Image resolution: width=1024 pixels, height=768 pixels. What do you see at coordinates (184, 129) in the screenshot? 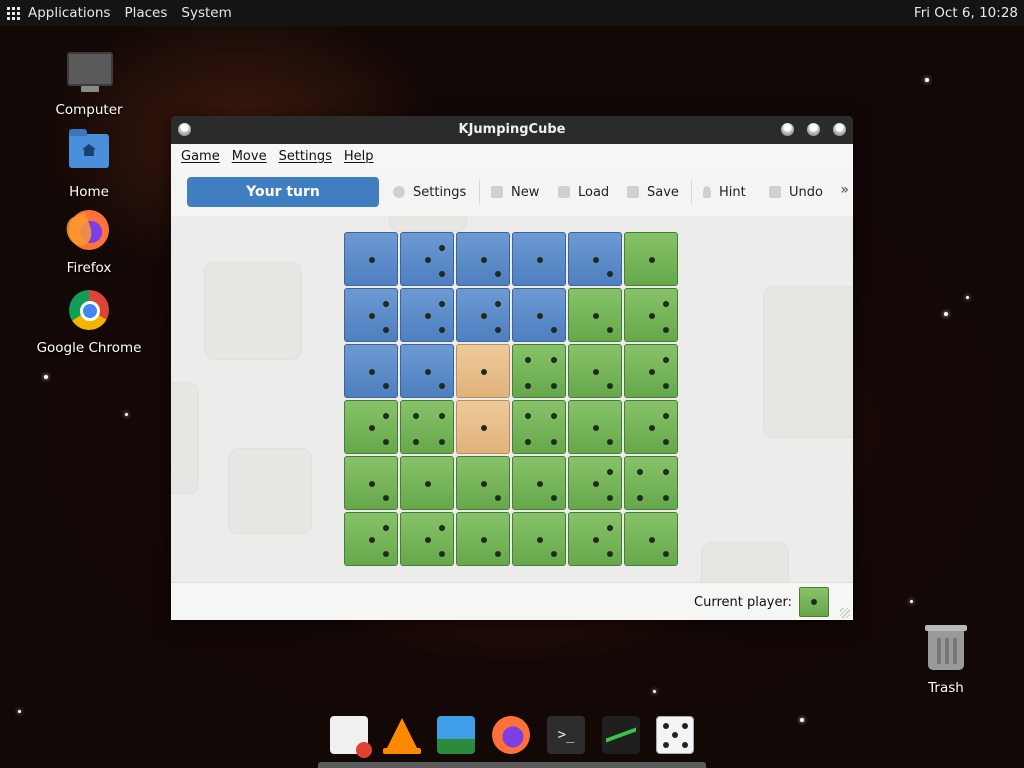
I see `window-menu-button` at bounding box center [184, 129].